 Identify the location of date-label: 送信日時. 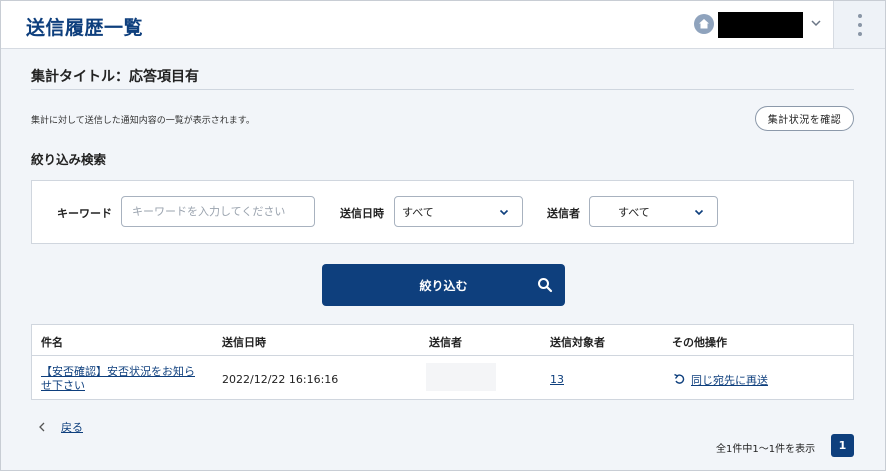
(362, 213).